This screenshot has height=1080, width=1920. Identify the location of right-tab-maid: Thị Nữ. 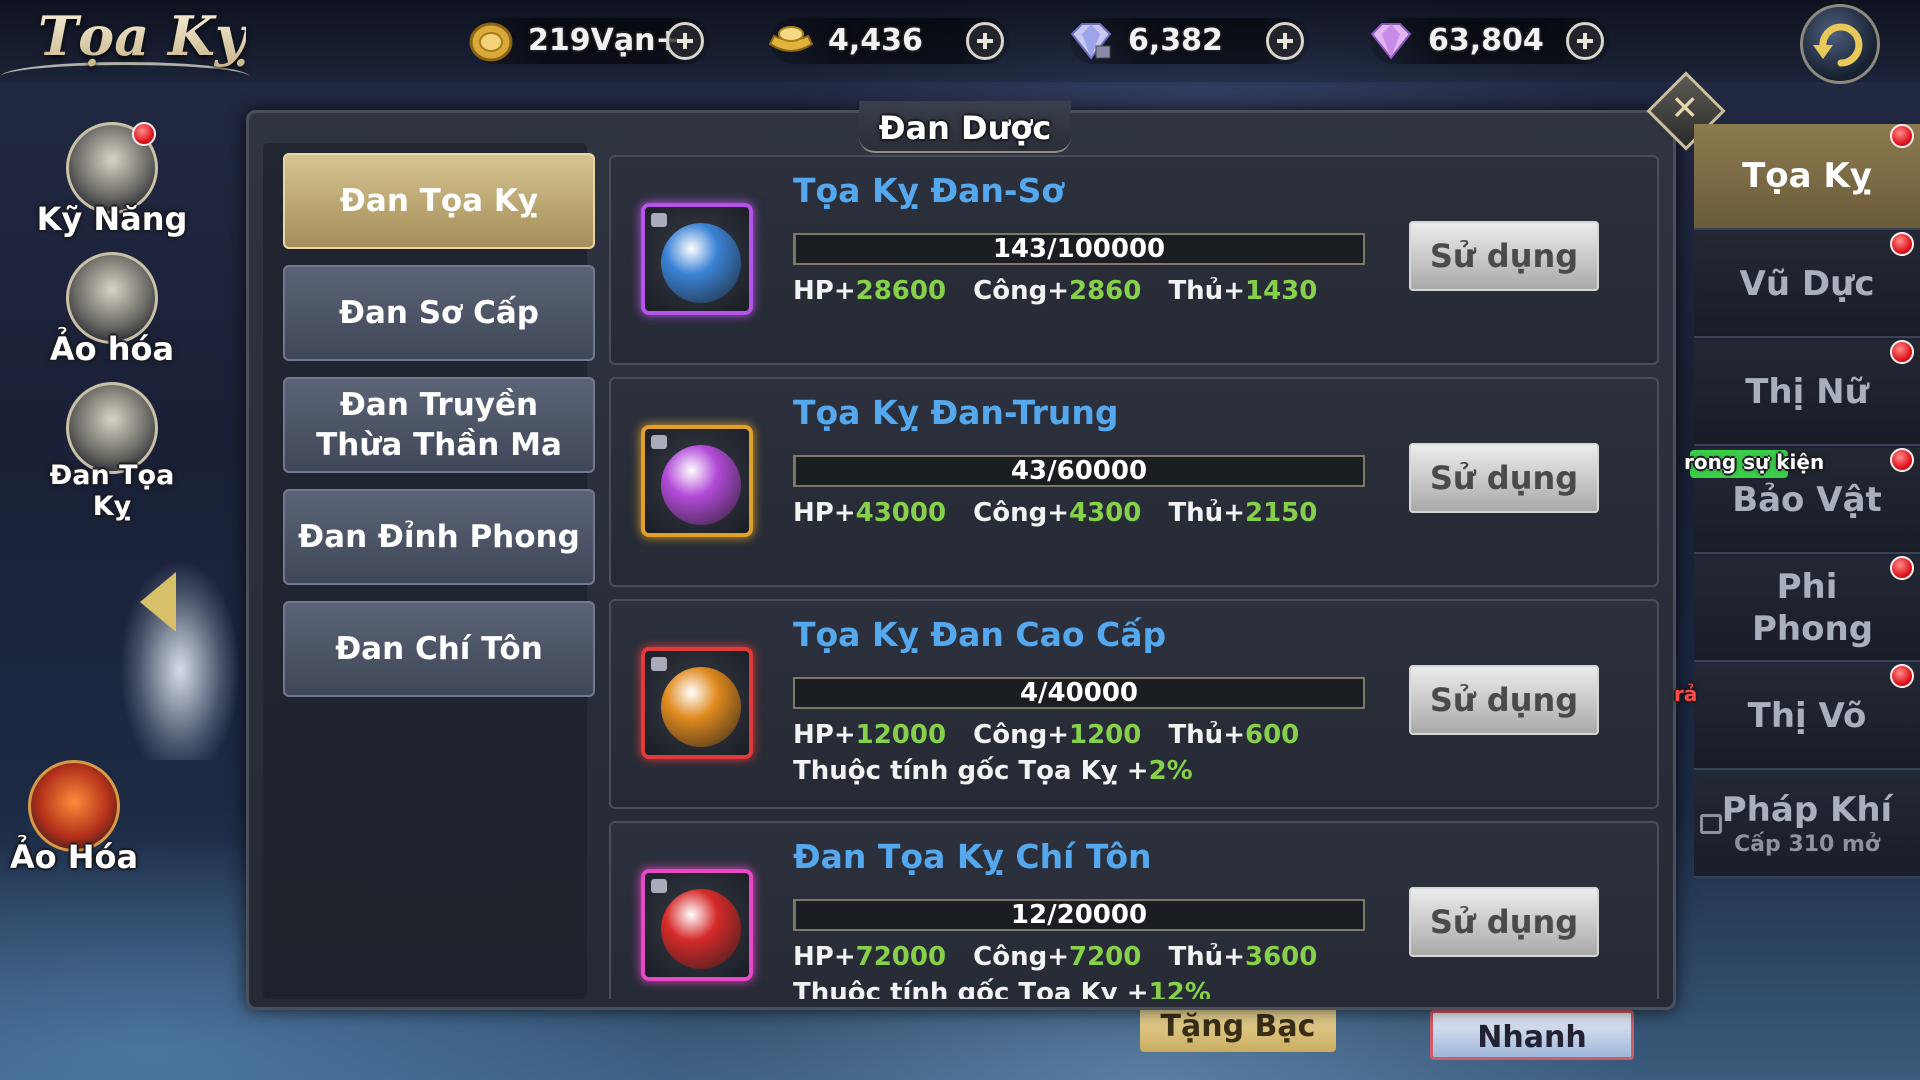
(1807, 393).